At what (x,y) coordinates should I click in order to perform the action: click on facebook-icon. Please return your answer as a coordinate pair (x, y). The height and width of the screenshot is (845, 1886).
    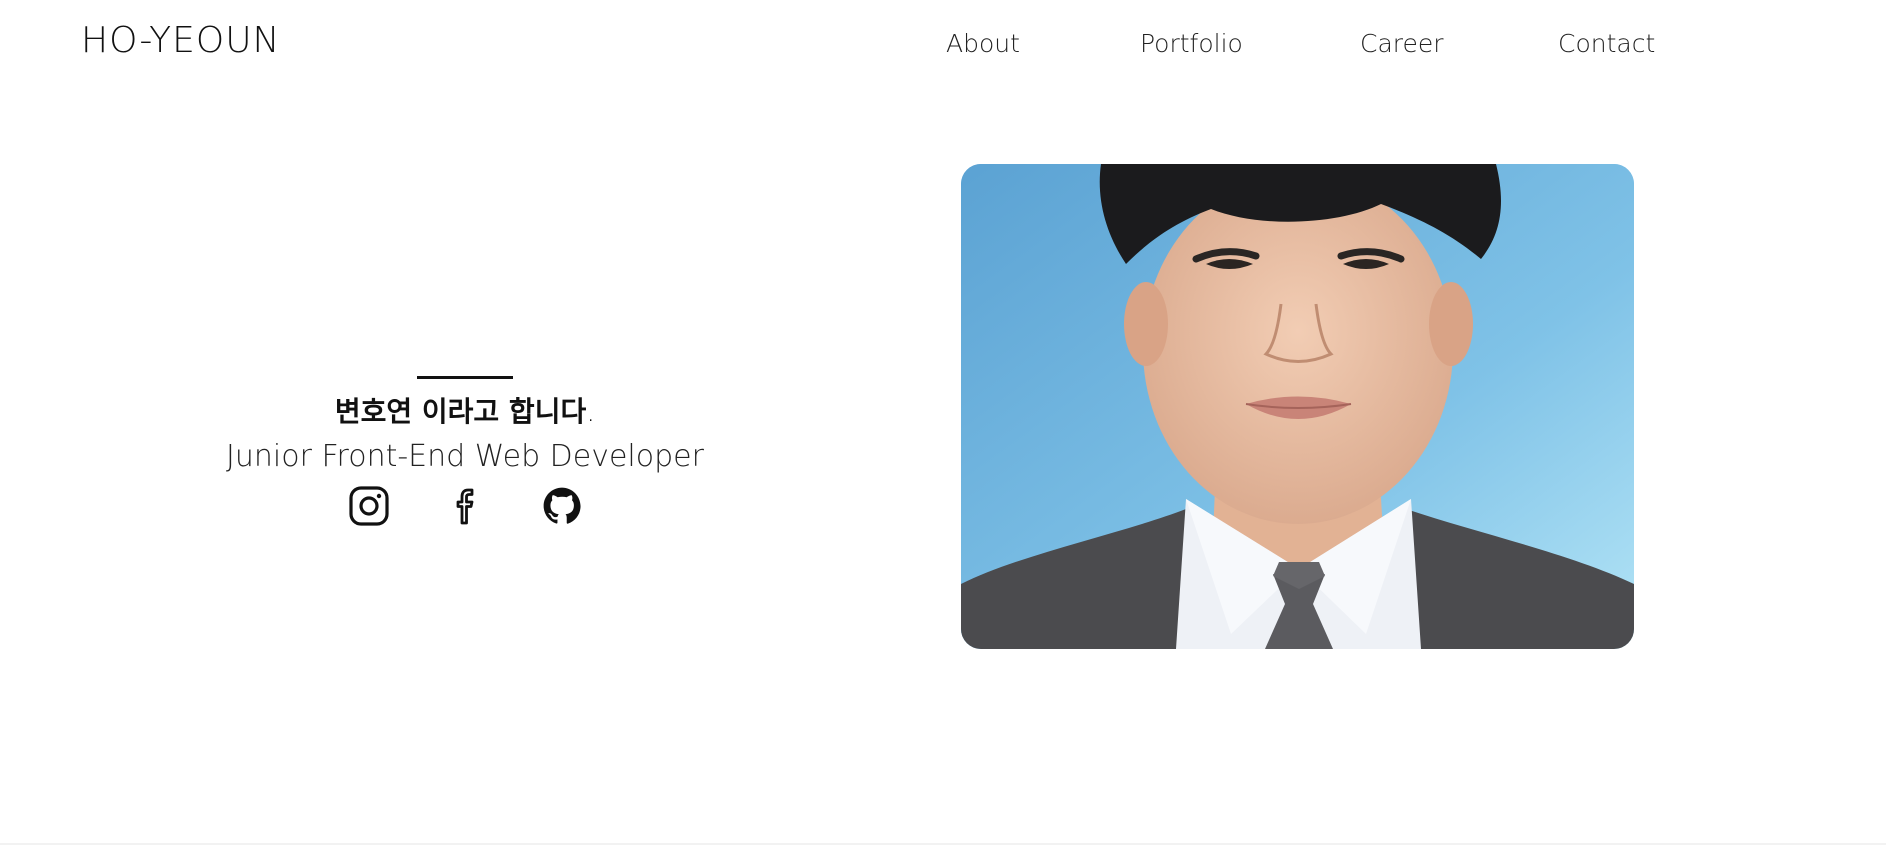
    Looking at the image, I should click on (465, 506).